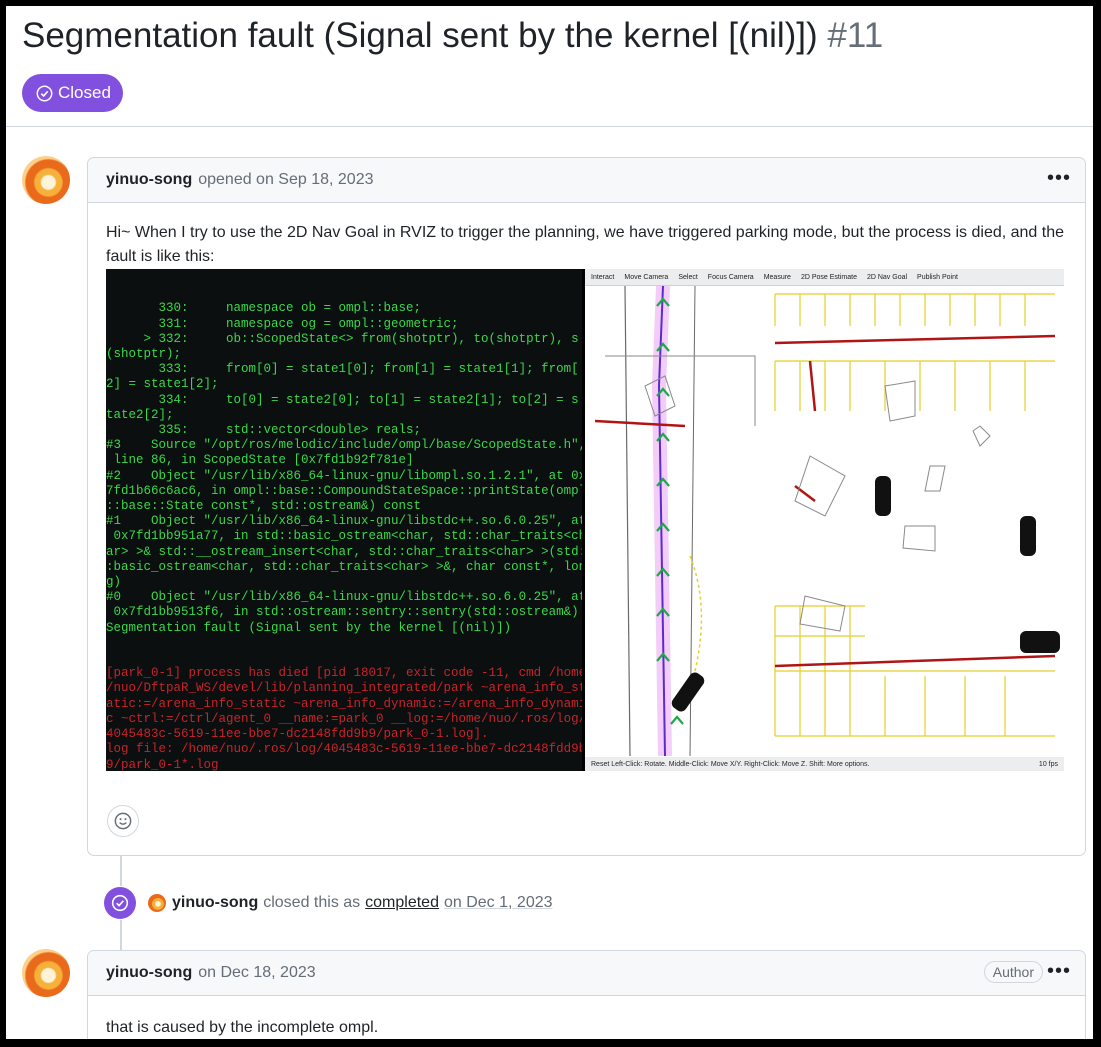 This screenshot has width=1101, height=1047. Describe the element at coordinates (887, 277) in the screenshot. I see `rviz-tool-2d-nav-goal: 2D Nav Goal` at that location.